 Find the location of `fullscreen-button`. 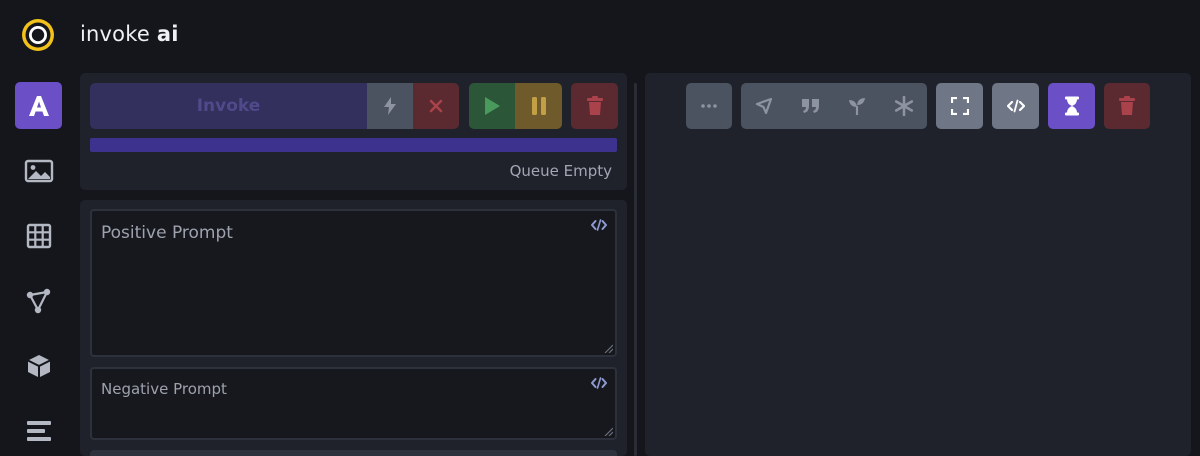

fullscreen-button is located at coordinates (959, 106).